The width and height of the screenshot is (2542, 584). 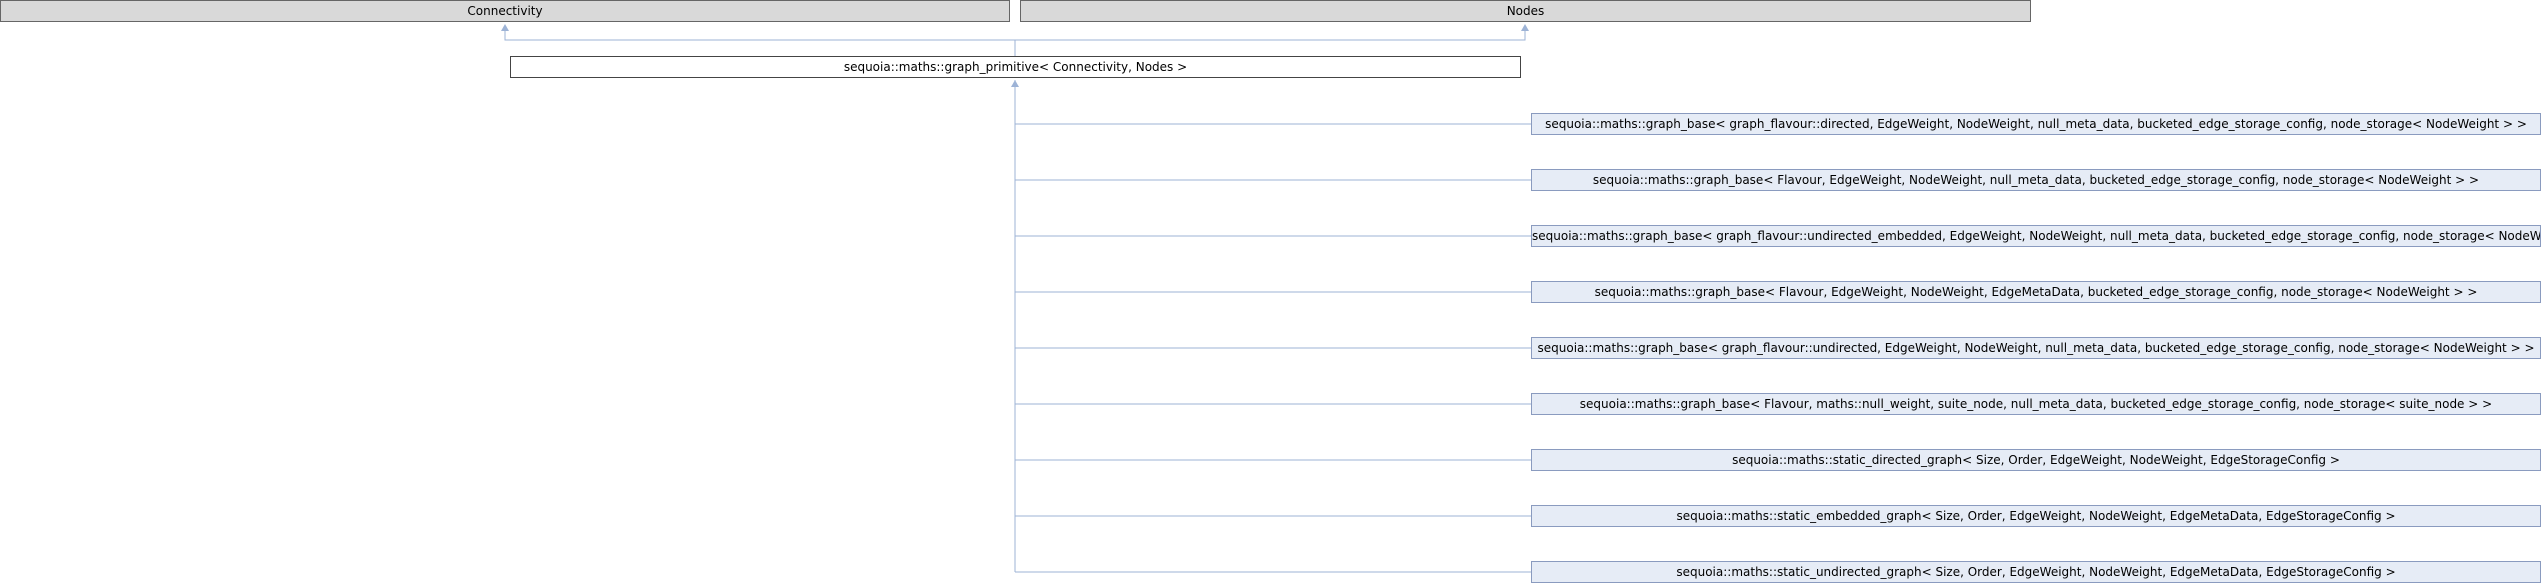 I want to click on edge-focus-to-nodes, so click(x=1270, y=33).